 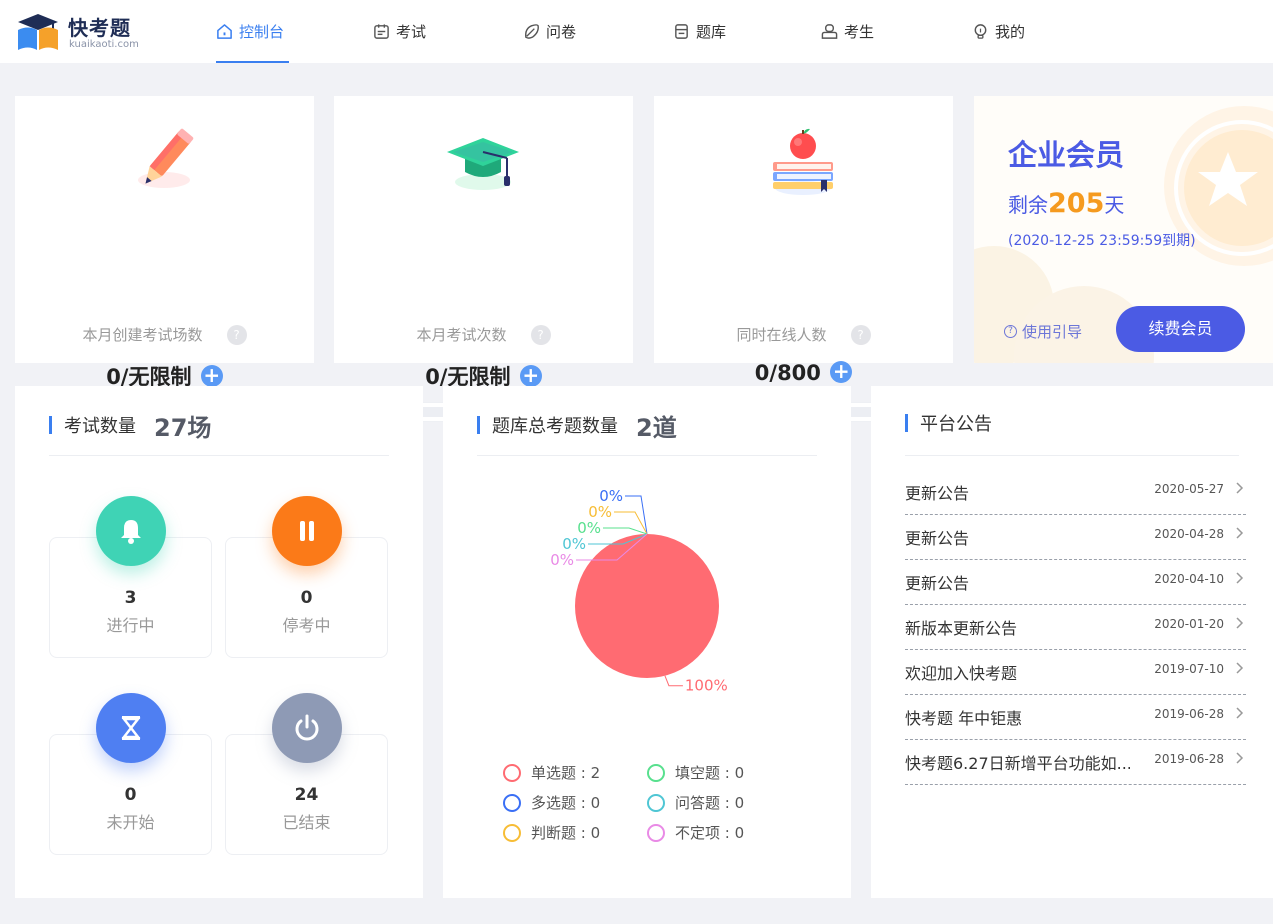 What do you see at coordinates (1010, 331) in the screenshot?
I see `help-circle-icon: ?` at bounding box center [1010, 331].